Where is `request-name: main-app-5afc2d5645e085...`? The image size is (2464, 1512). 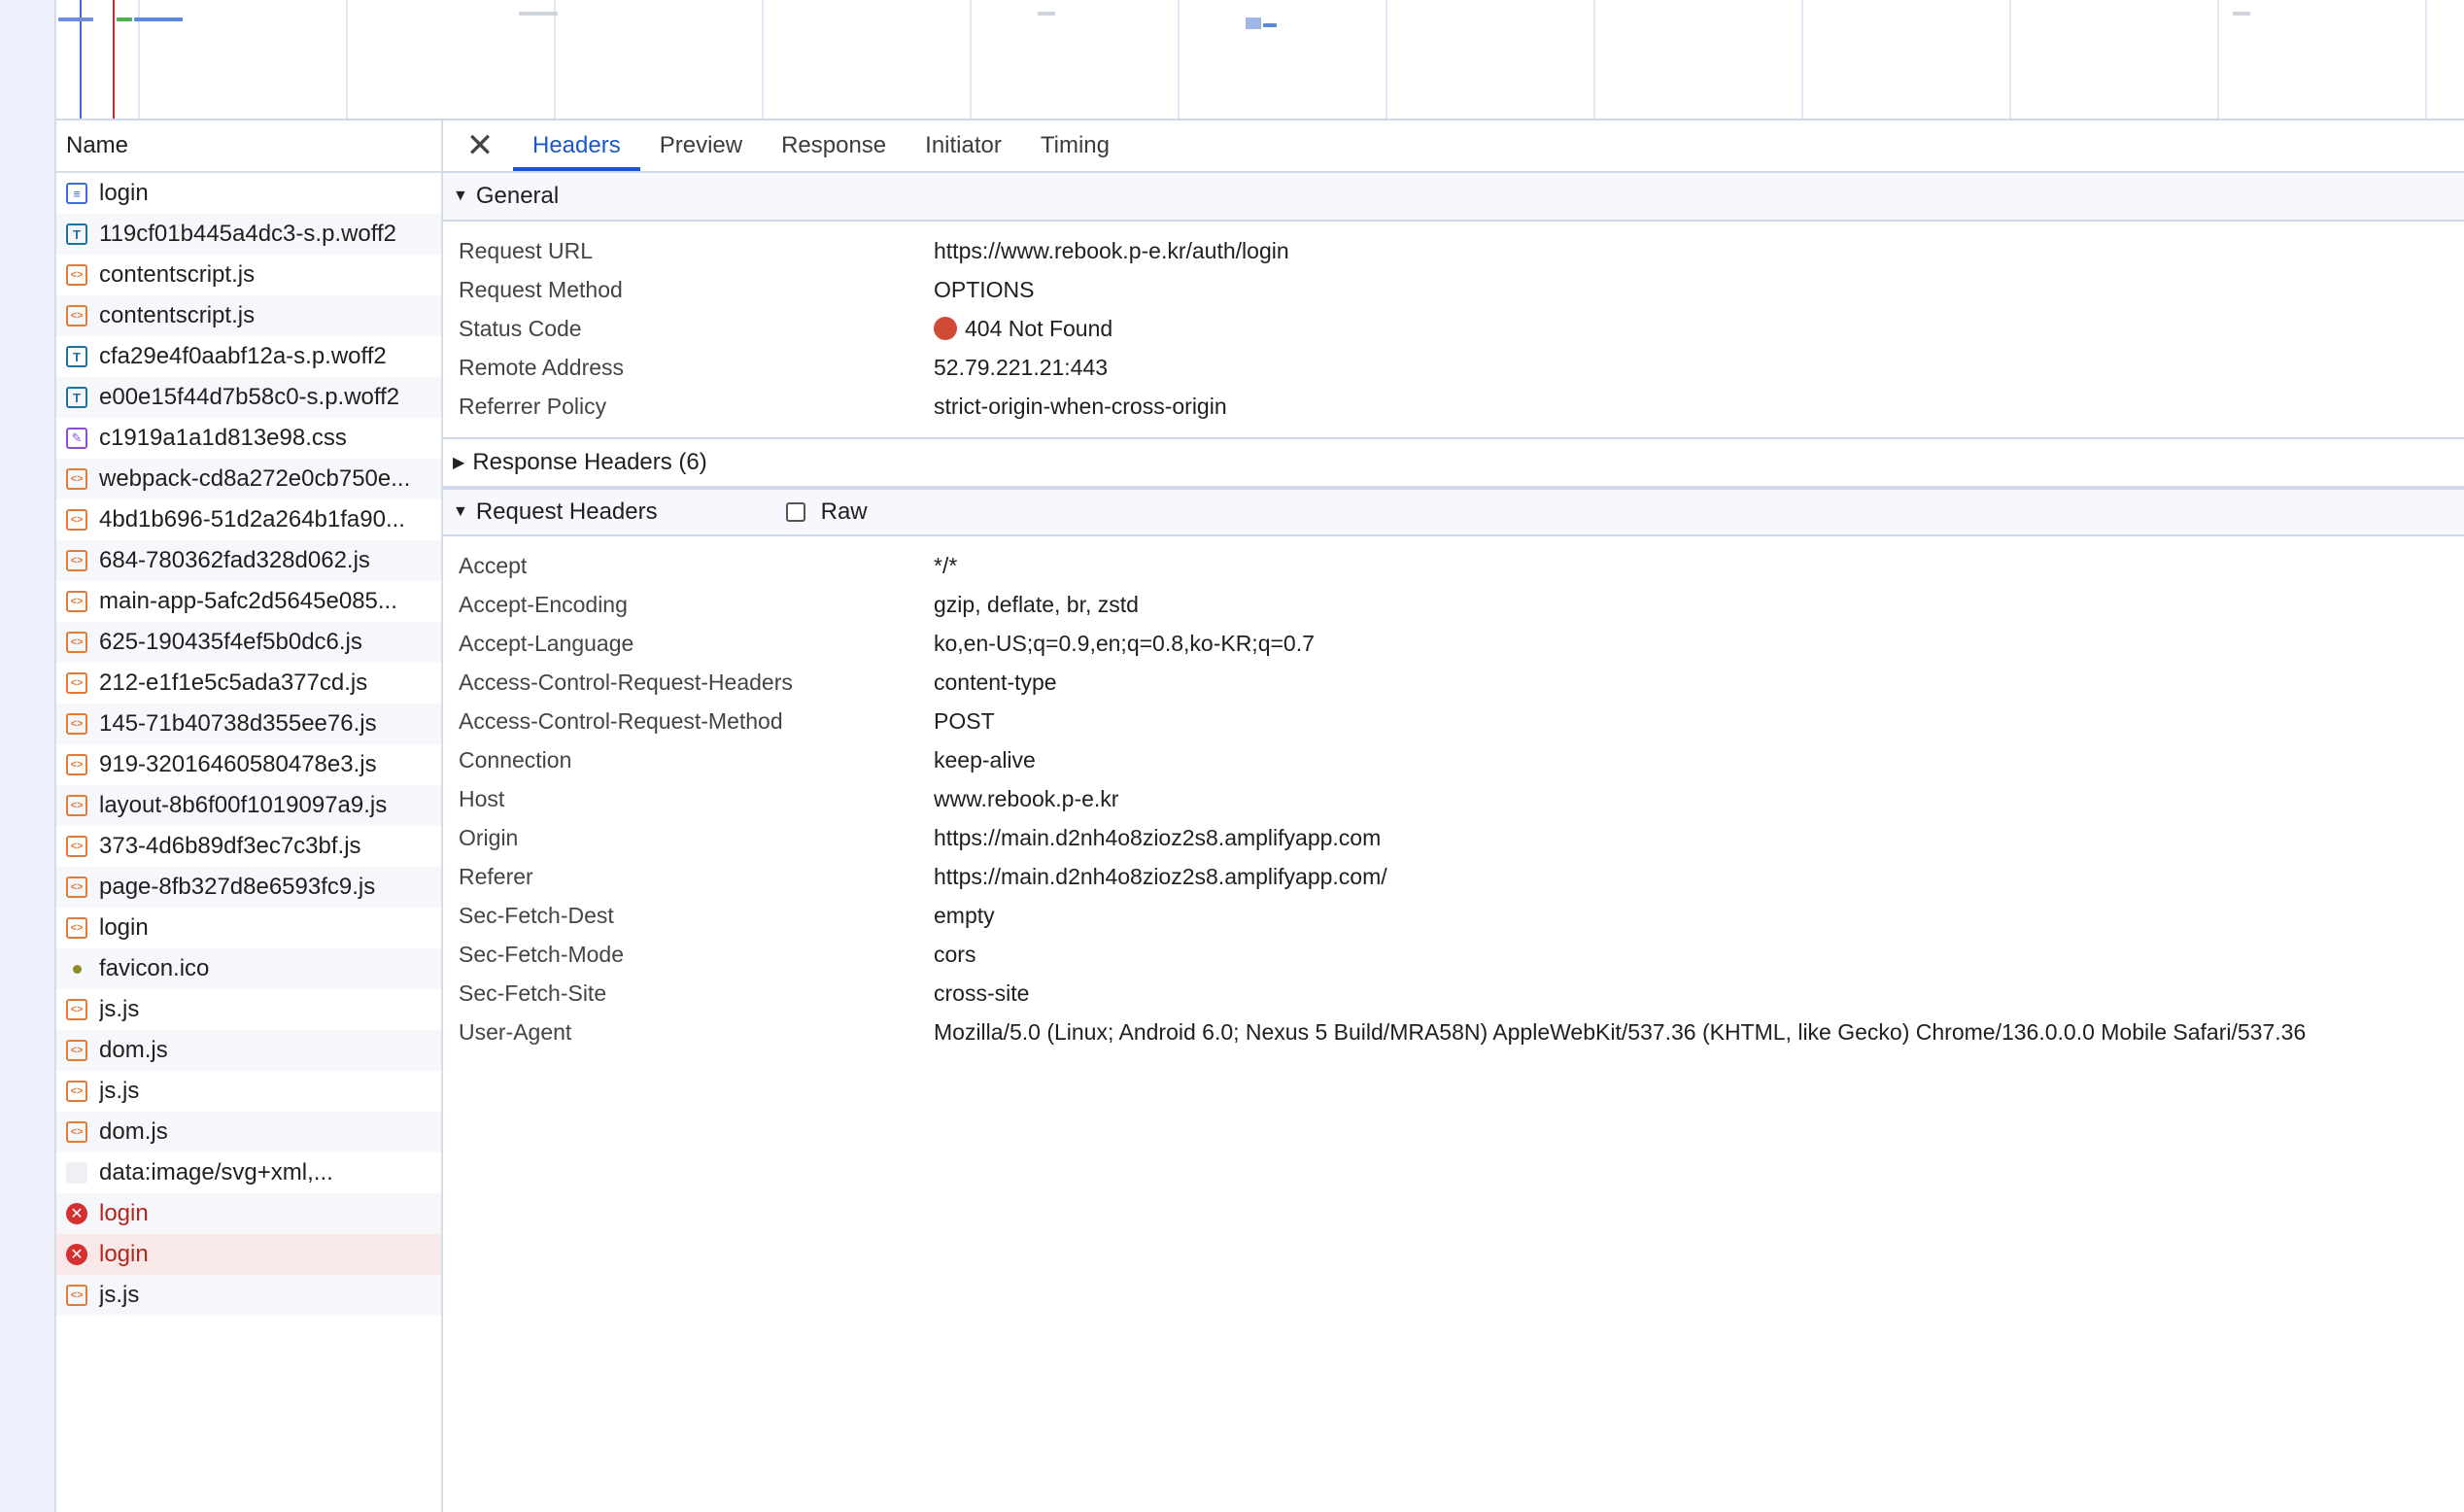 request-name: main-app-5afc2d5645e085... is located at coordinates (248, 601).